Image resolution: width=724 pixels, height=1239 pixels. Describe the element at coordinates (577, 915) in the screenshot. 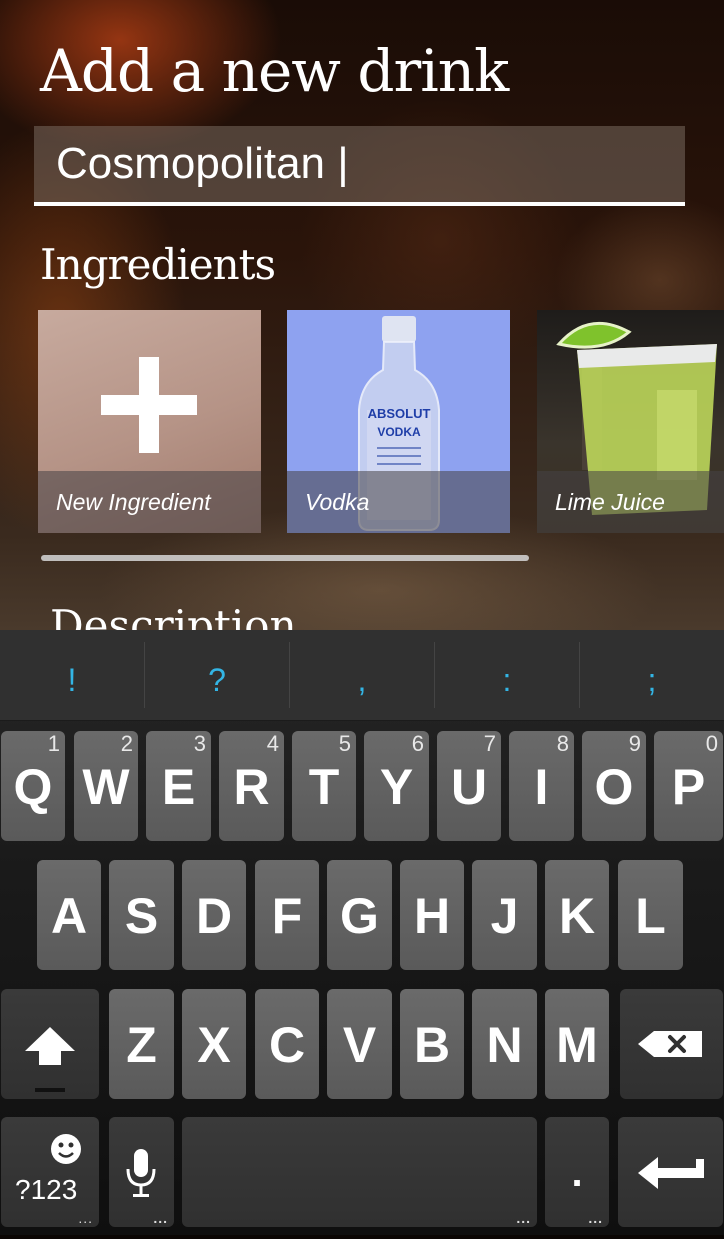

I see `key-k: K` at that location.